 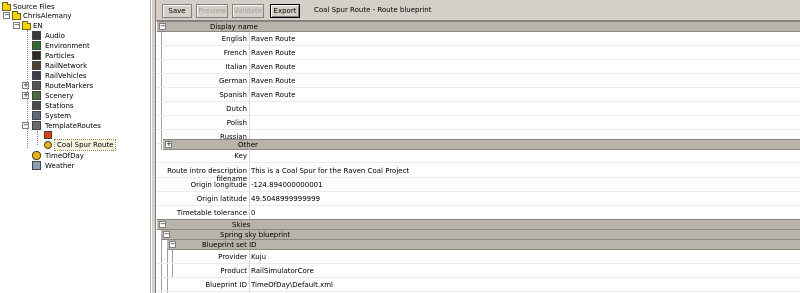 What do you see at coordinates (47, 16) in the screenshot?
I see `tree-node-author-label: ChrisAlemany` at bounding box center [47, 16].